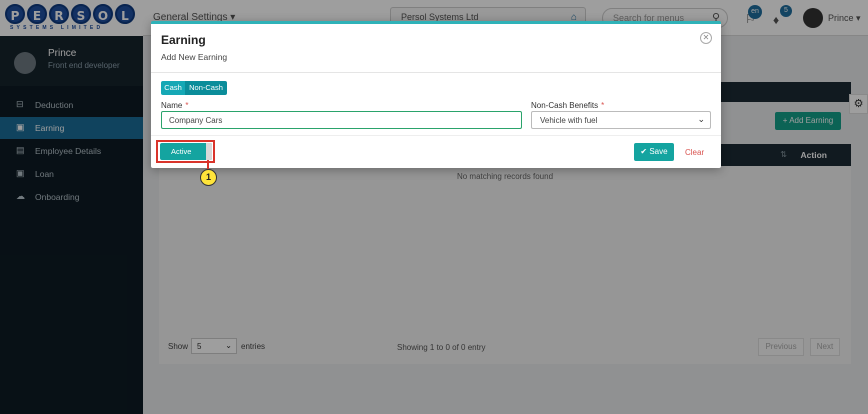 The height and width of the screenshot is (414, 868). Describe the element at coordinates (701, 119) in the screenshot. I see `chevron-down-icon: ⌄` at that location.